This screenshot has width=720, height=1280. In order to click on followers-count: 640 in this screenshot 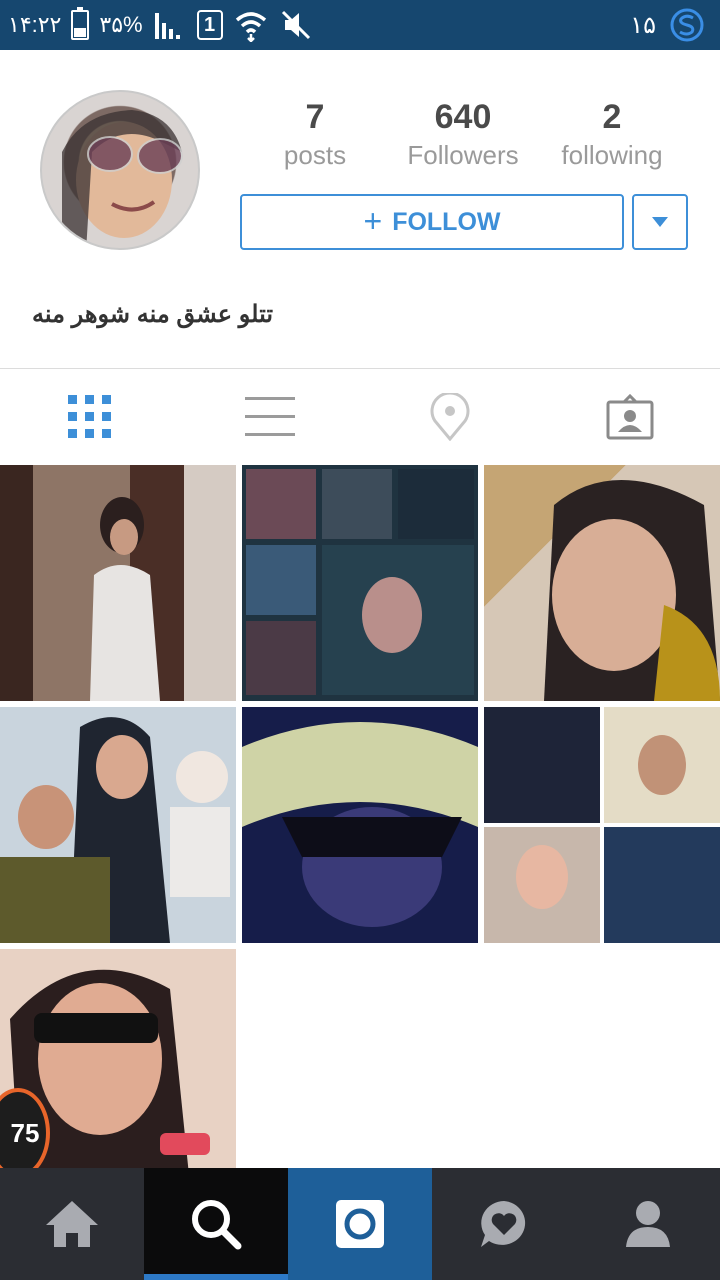, I will do `click(463, 117)`.